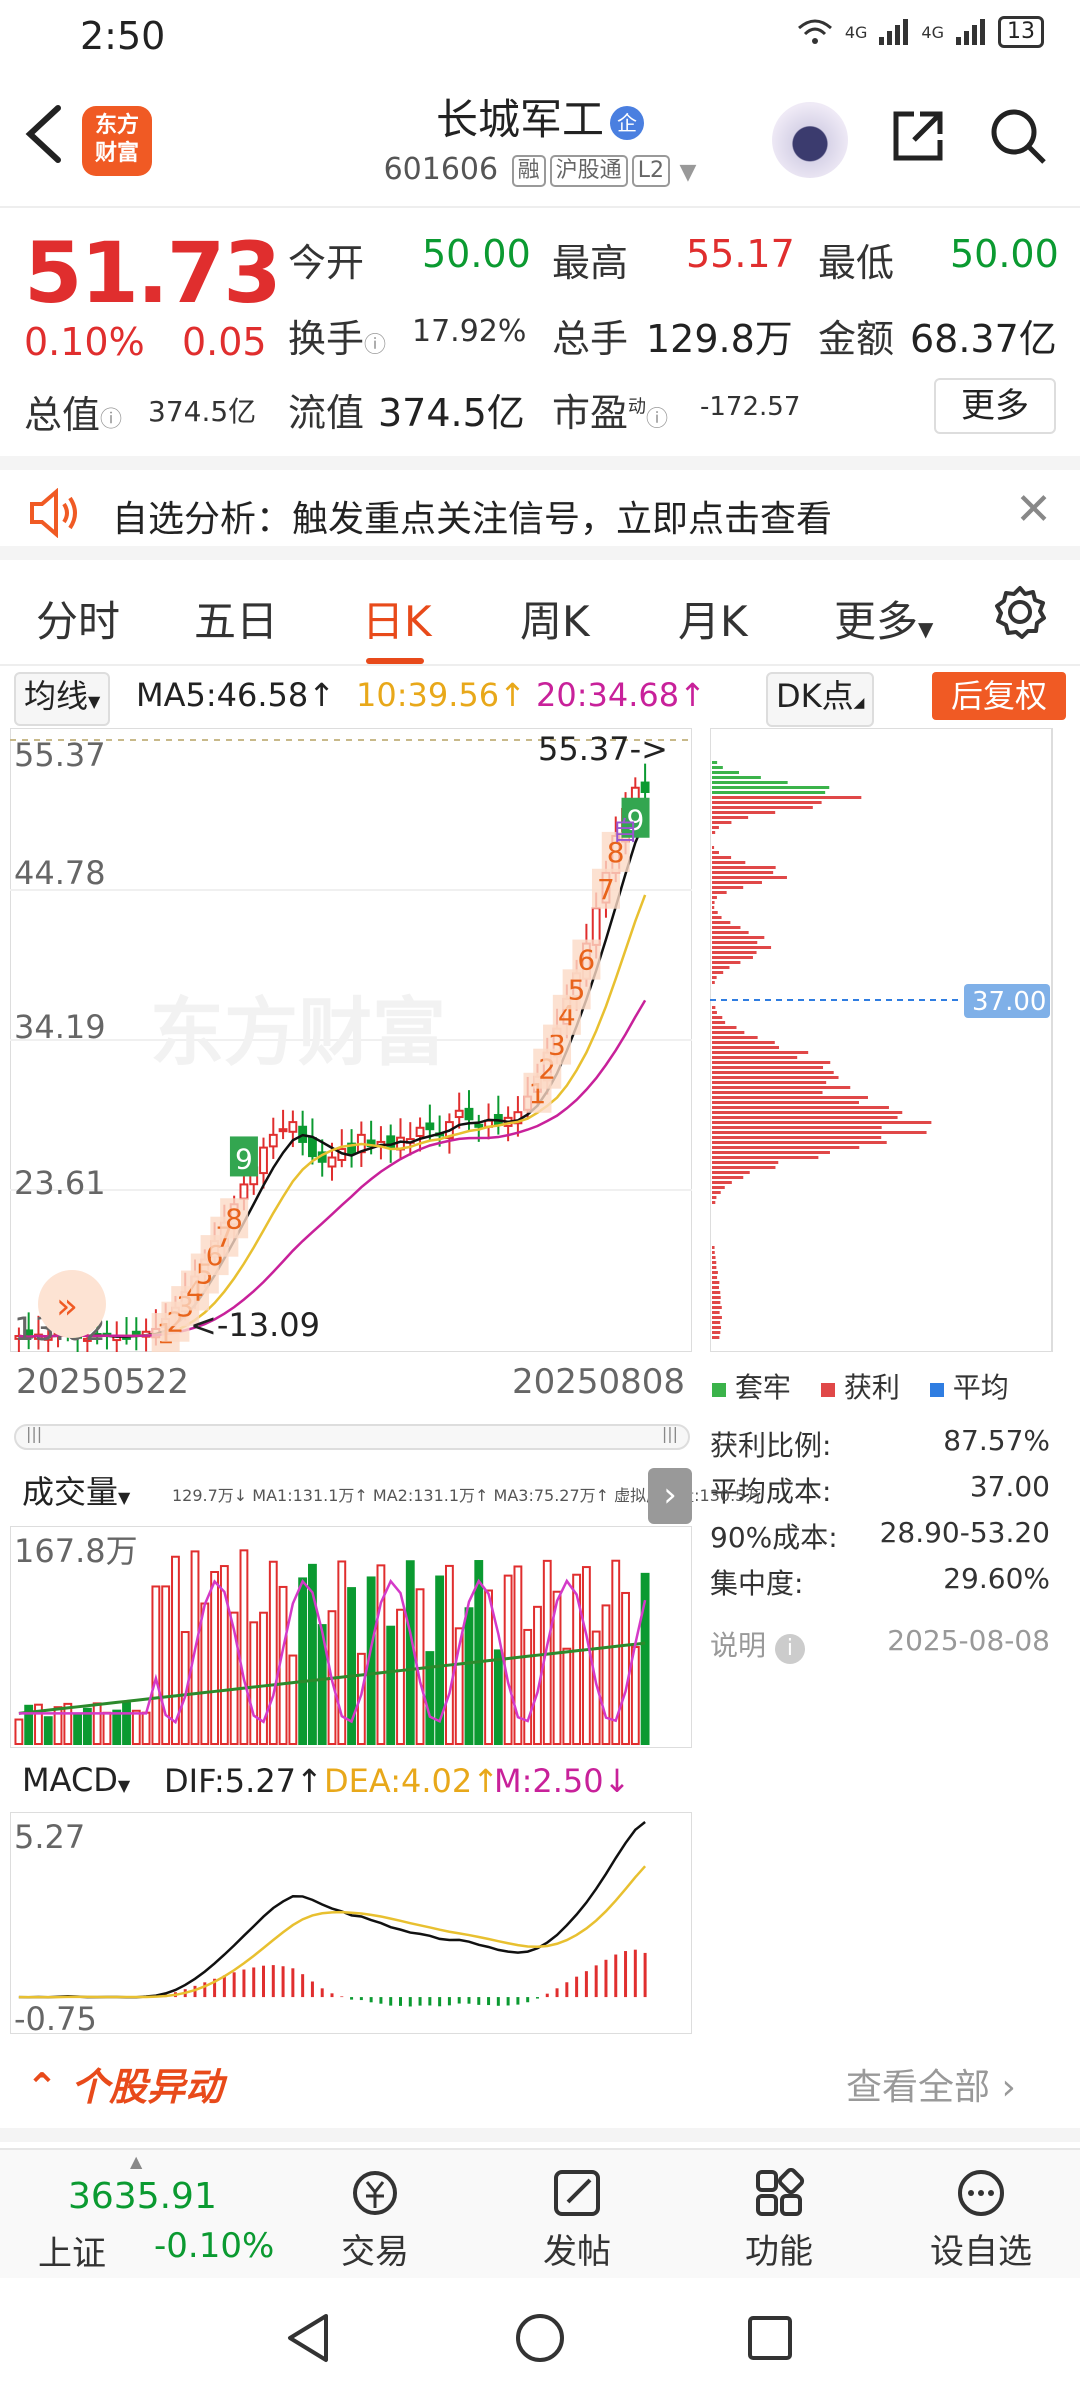 The width and height of the screenshot is (1080, 2400). Describe the element at coordinates (883, 618) in the screenshot. I see `tab-more: 更多▼` at that location.